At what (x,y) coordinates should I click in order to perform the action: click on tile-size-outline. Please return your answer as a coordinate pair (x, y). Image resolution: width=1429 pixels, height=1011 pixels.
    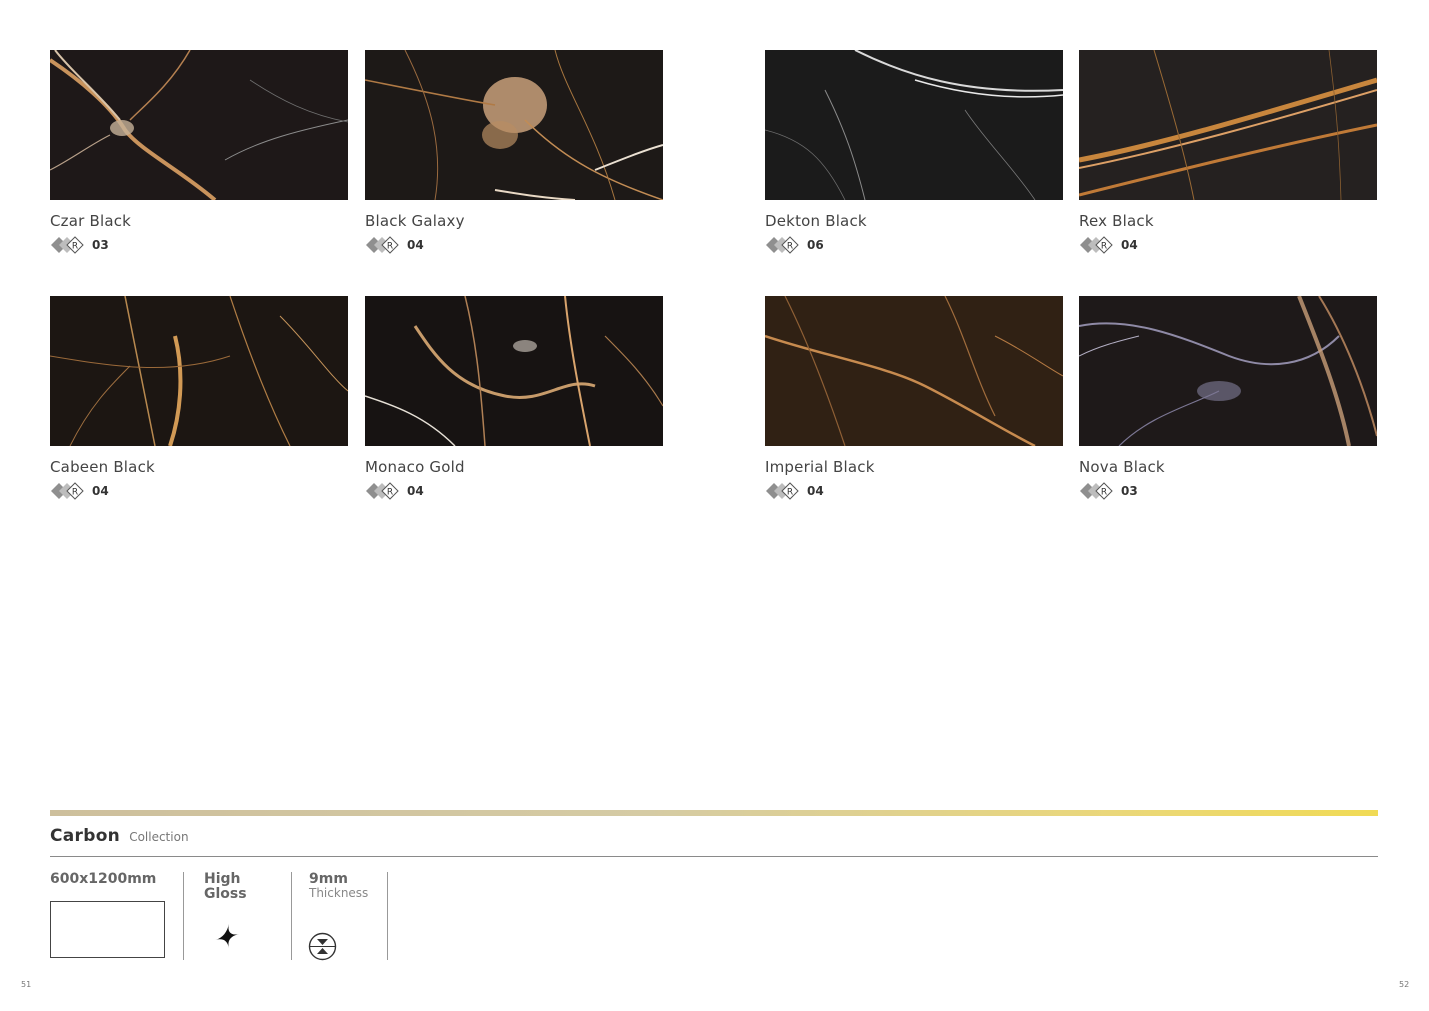
    Looking at the image, I should click on (107, 929).